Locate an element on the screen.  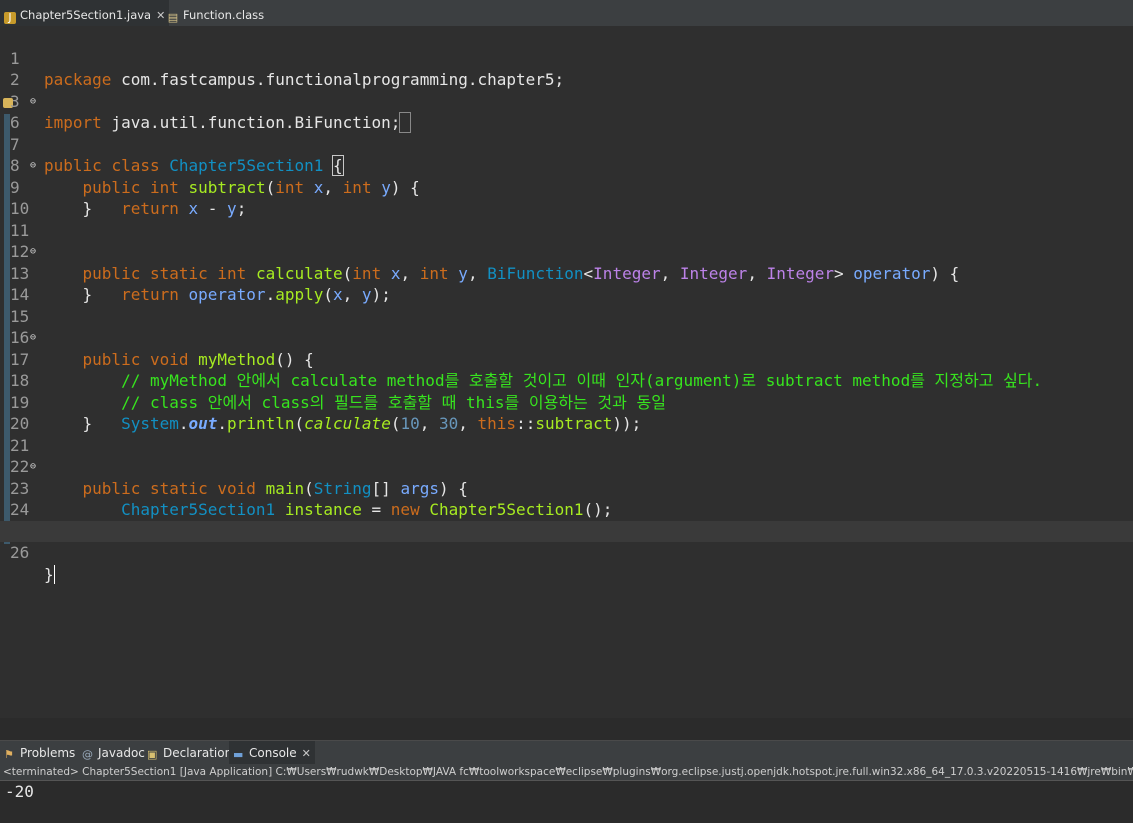
tab-function-class: ▤ Function.class is located at coordinates (215, 13).